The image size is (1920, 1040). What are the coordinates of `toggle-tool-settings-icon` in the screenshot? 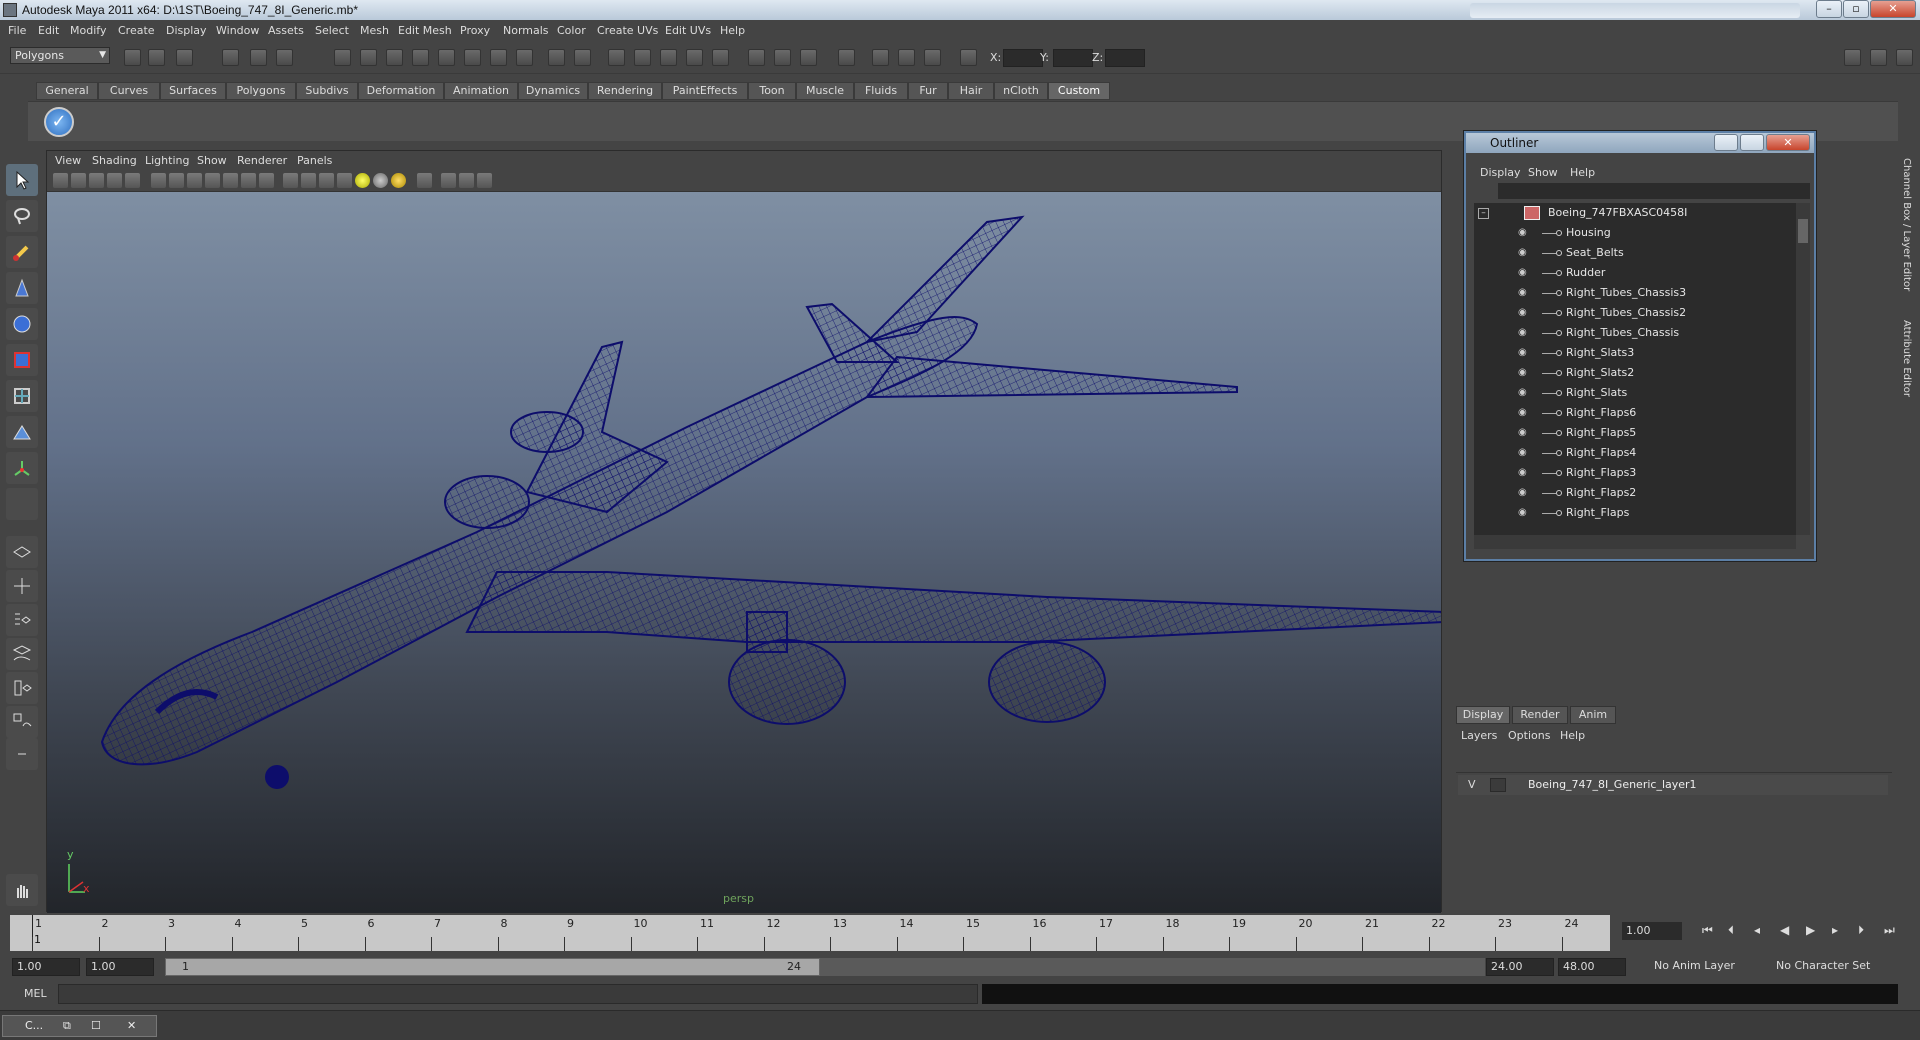 It's located at (1878, 57).